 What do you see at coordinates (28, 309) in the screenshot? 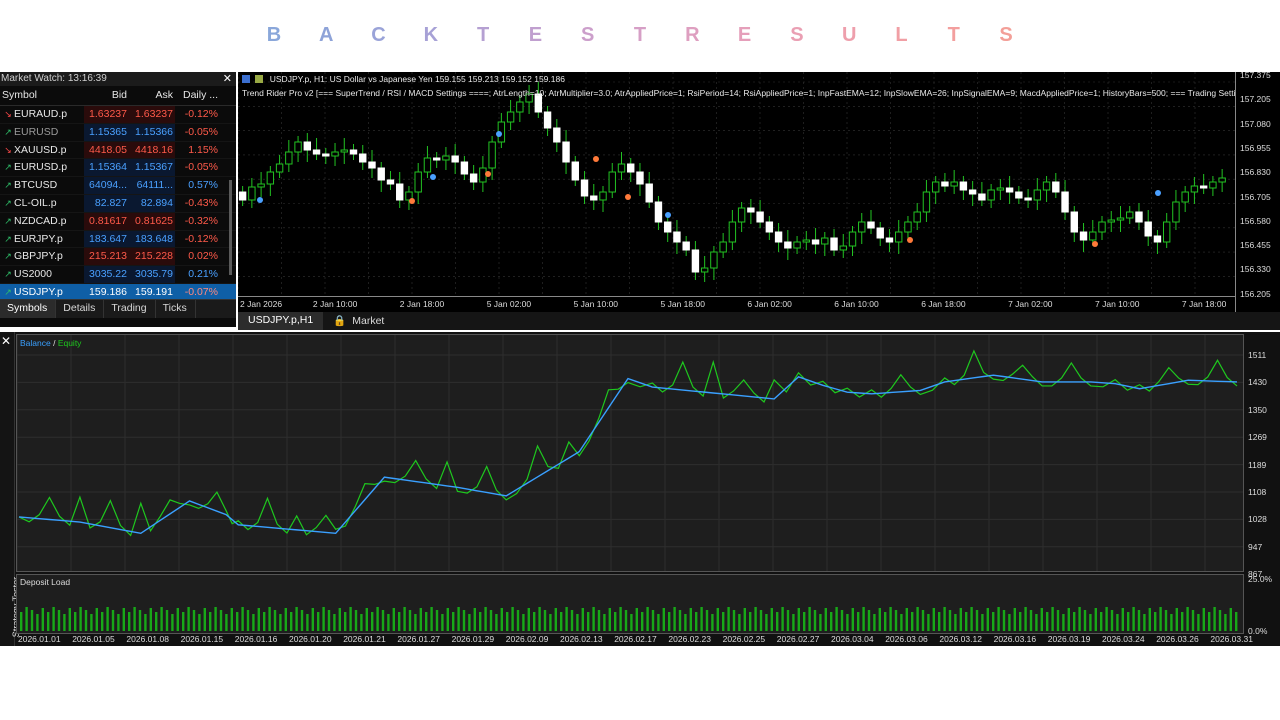
I see `tab-symbols: Symbols` at bounding box center [28, 309].